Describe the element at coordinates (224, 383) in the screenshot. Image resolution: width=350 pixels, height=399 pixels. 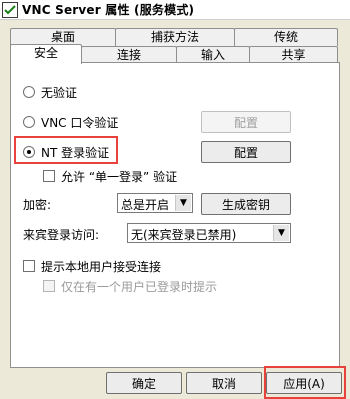
I see `cancel-button: 取消` at that location.